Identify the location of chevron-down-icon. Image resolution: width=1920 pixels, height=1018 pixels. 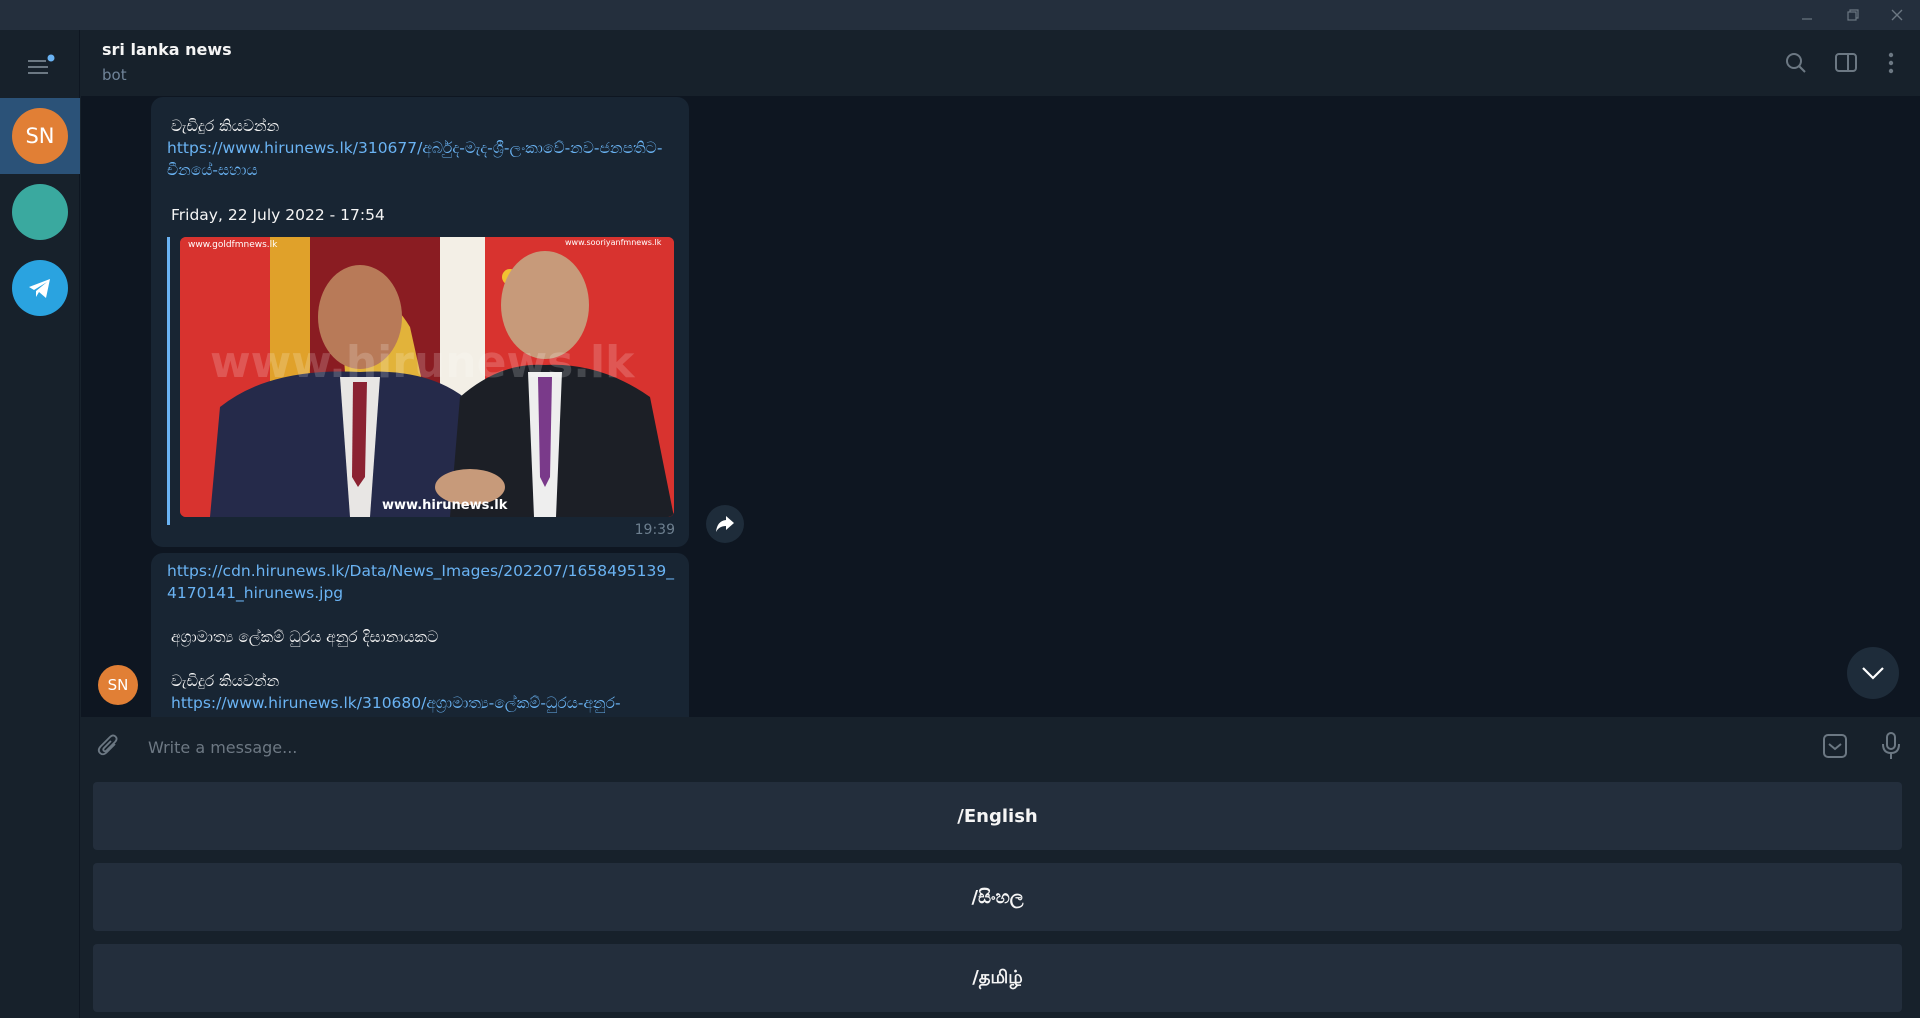
(1873, 673).